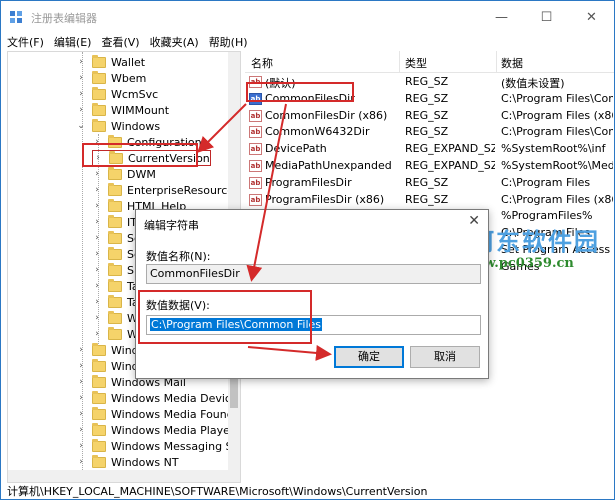  Describe the element at coordinates (416, 63) in the screenshot. I see `column-type-header: 类型` at that location.